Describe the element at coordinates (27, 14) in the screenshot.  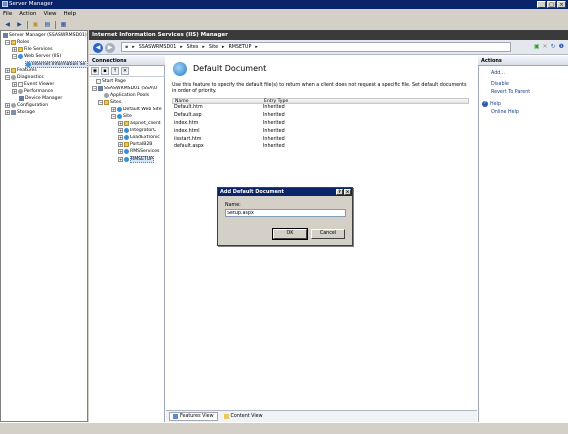
I see `menu-action: Action` at that location.